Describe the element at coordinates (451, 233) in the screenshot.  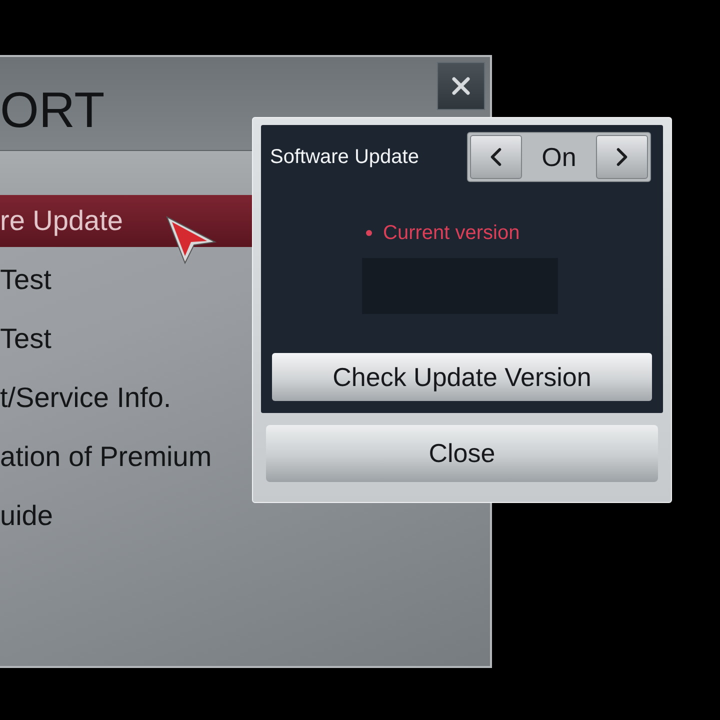
I see `current-version-label: Current version` at that location.